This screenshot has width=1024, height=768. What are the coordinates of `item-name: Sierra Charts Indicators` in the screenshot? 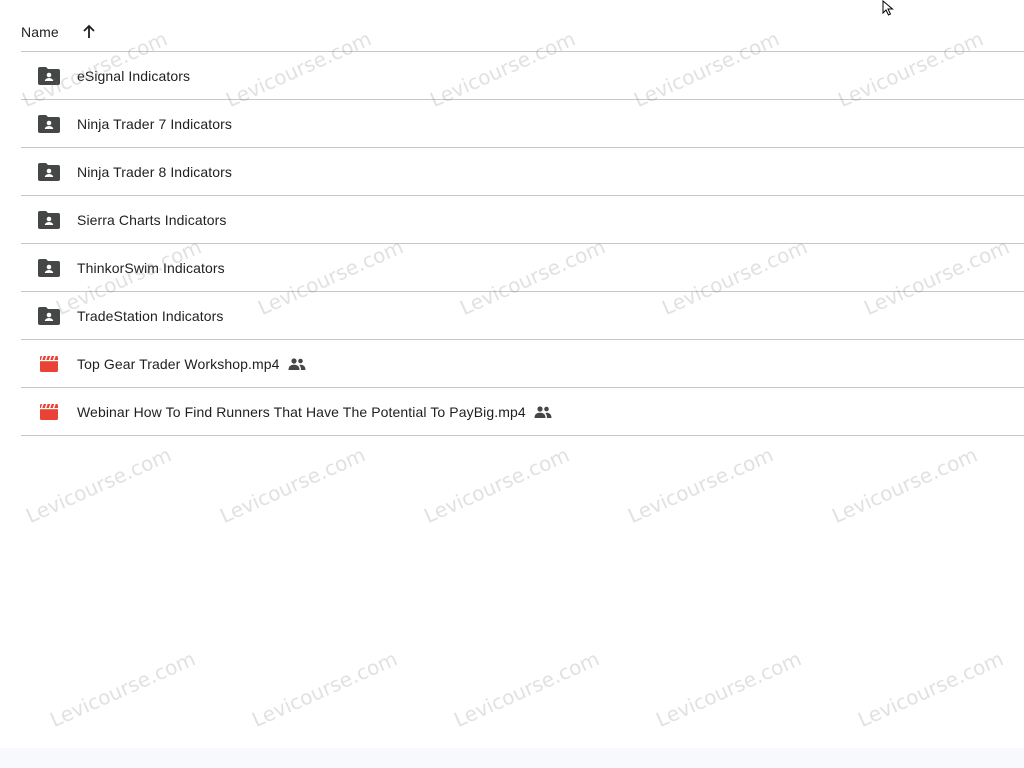 It's located at (152, 219).